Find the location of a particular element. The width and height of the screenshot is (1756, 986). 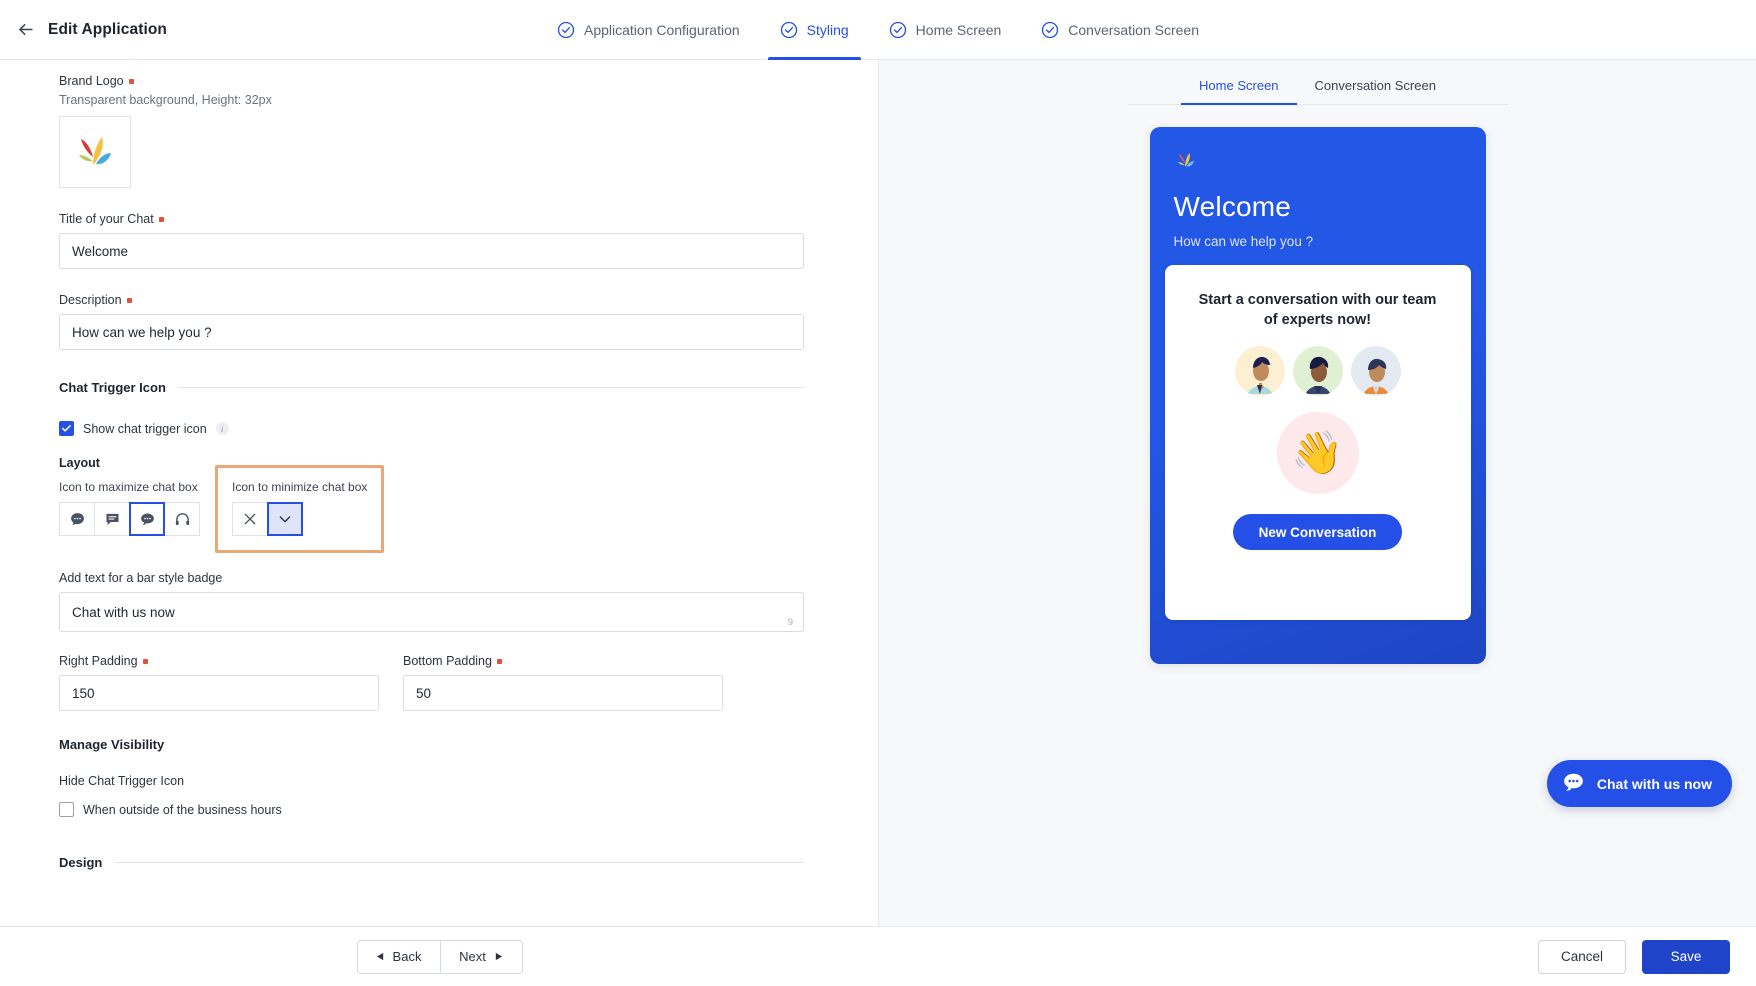

label-text: Description is located at coordinates (90, 300).